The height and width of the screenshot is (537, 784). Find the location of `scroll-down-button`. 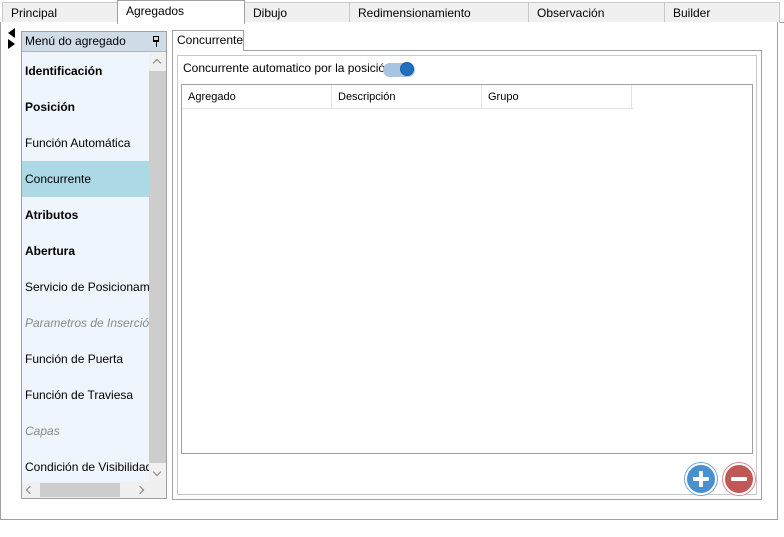

scroll-down-button is located at coordinates (157, 473).